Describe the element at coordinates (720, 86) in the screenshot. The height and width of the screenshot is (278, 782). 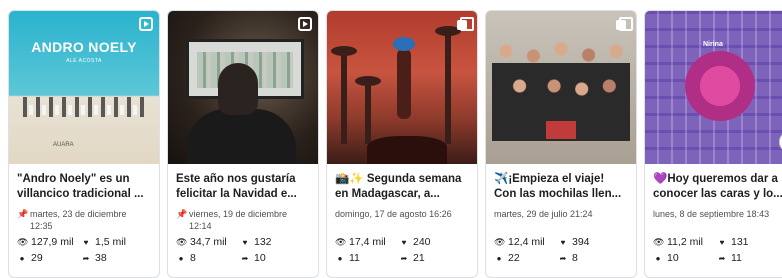
I see `logo-circle-graphic` at that location.